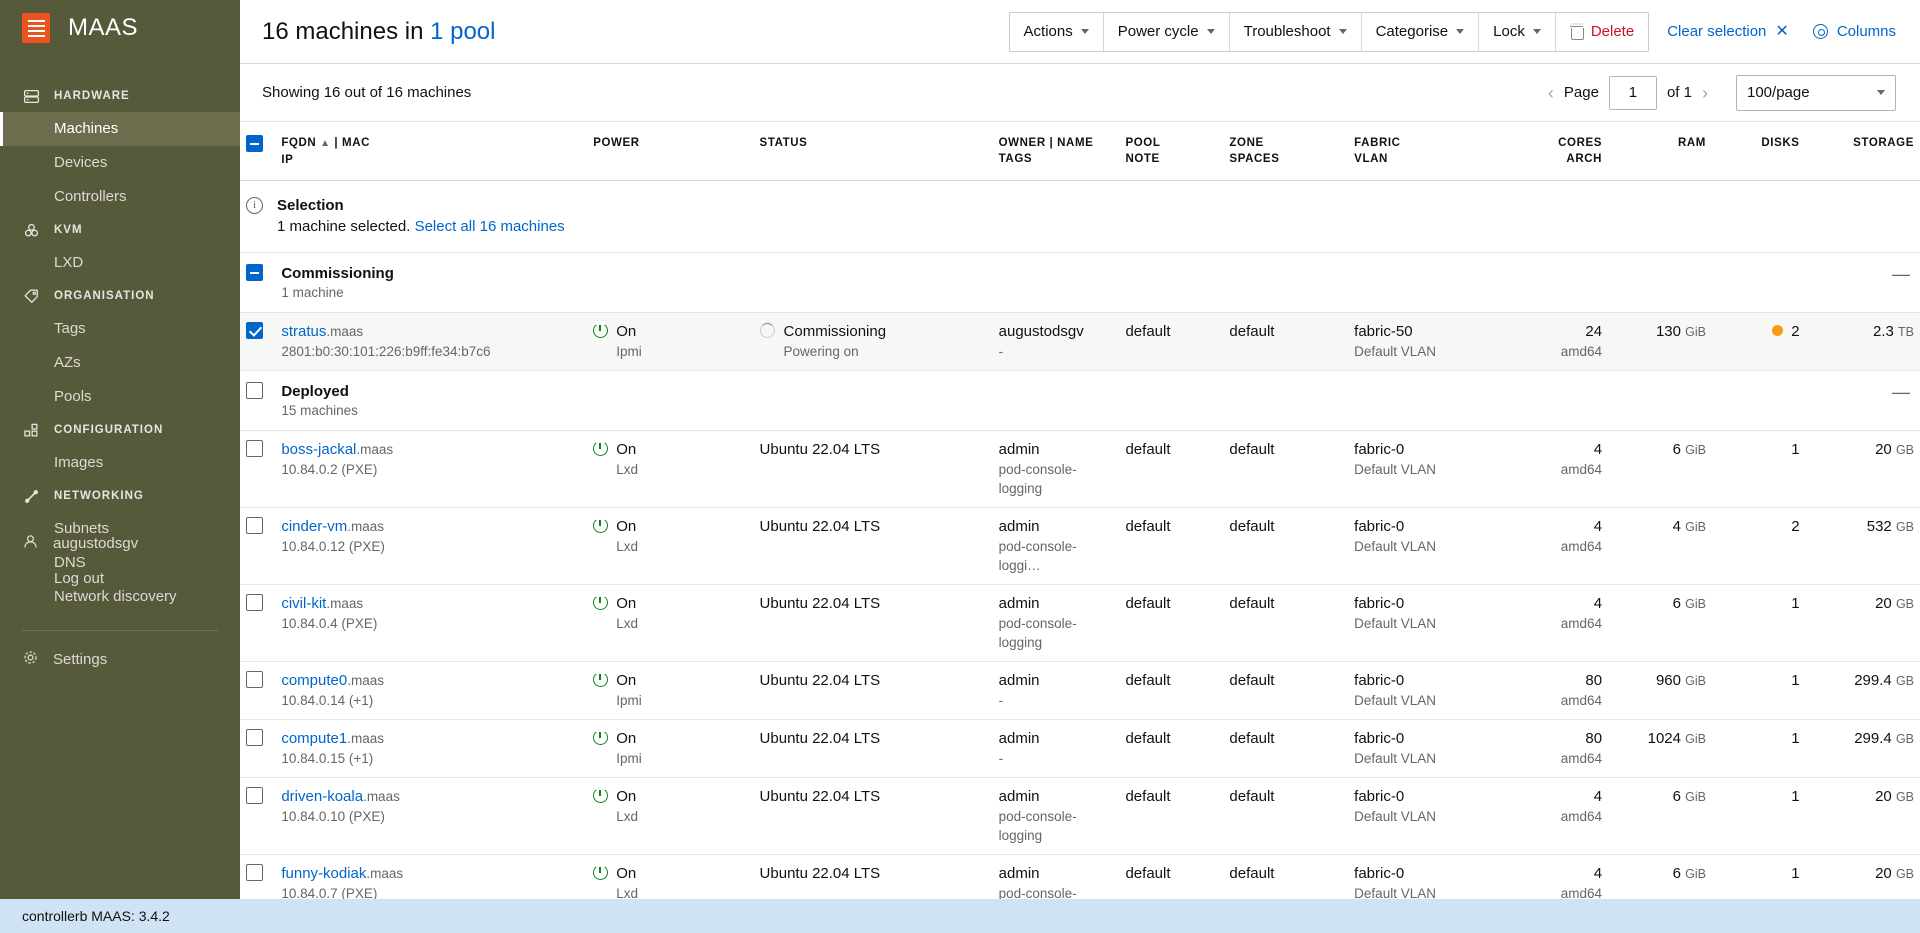 This screenshot has width=1920, height=933. I want to click on sidebar-item-user: augustodsgv, so click(120, 543).